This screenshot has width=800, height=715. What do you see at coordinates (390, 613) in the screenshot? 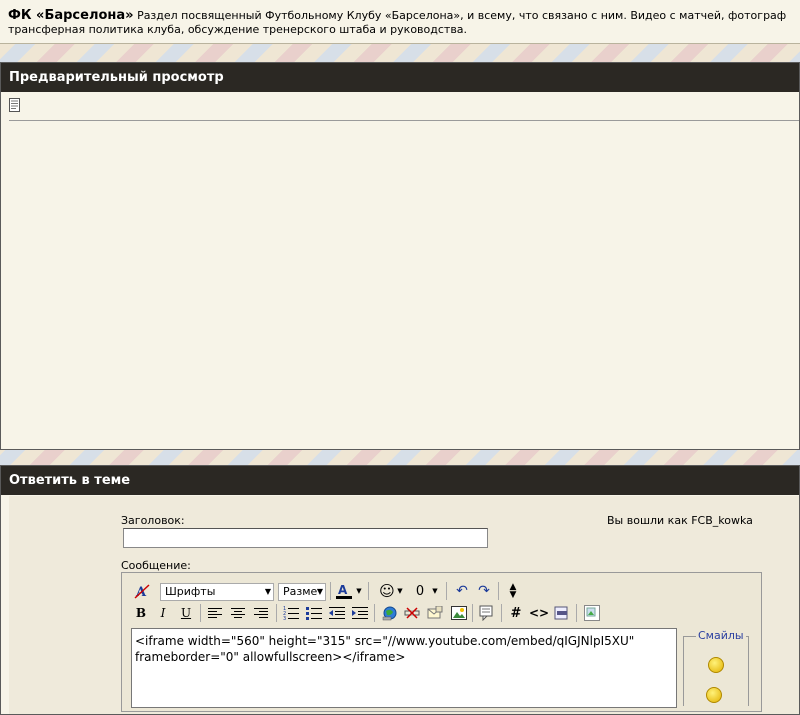
I see `link-globe-icon` at bounding box center [390, 613].